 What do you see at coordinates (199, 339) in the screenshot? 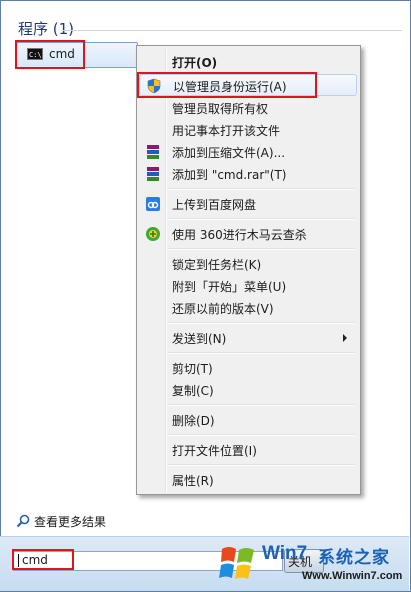
I see `menu-item-label: 发送到(N)` at bounding box center [199, 339].